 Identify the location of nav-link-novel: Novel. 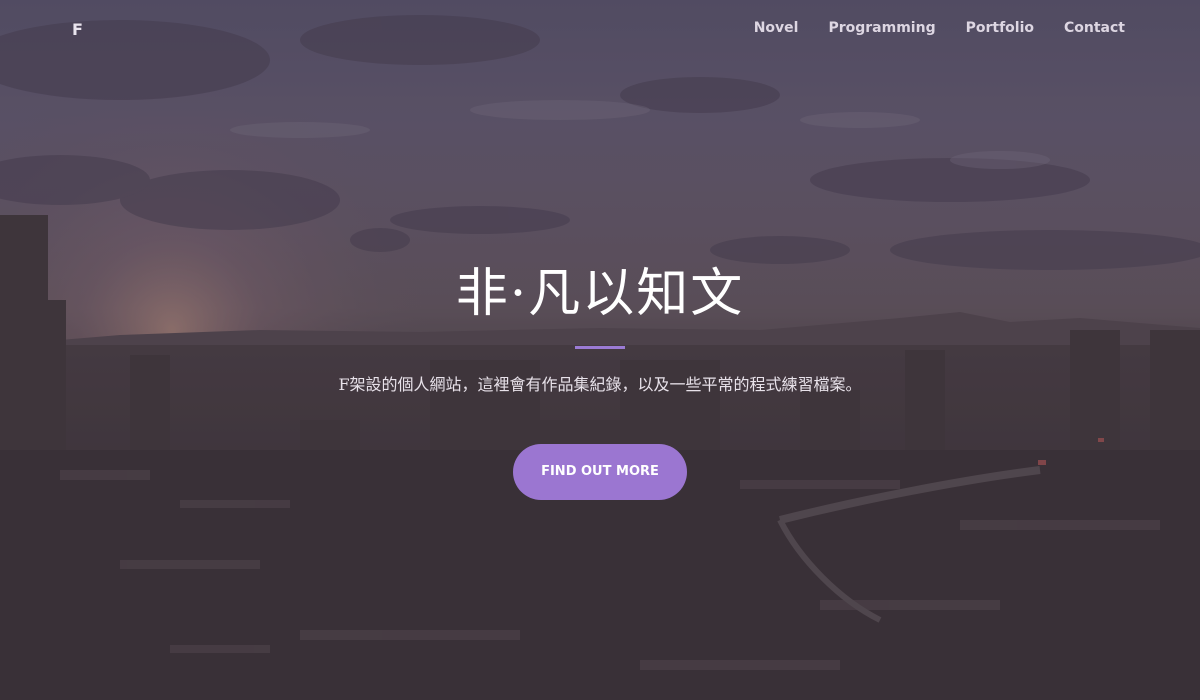
(776, 28).